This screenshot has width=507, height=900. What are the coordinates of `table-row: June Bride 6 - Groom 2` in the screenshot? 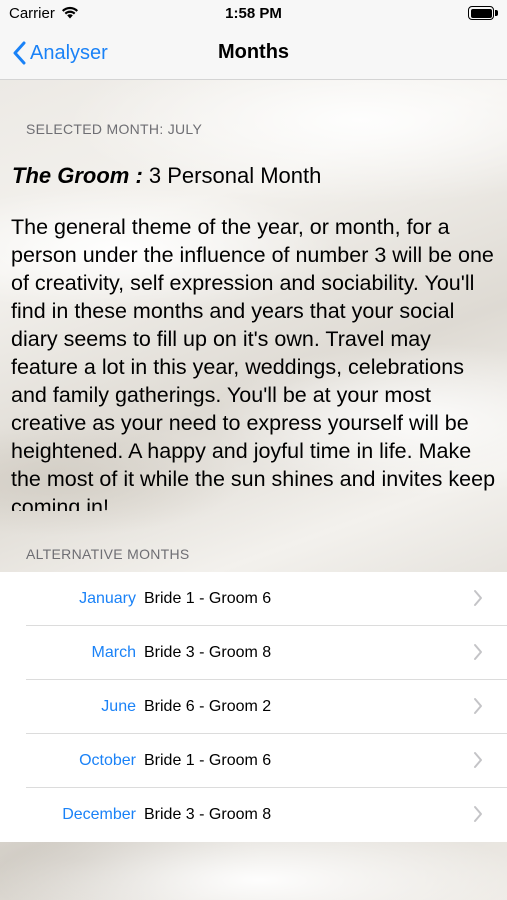 It's located at (253, 707).